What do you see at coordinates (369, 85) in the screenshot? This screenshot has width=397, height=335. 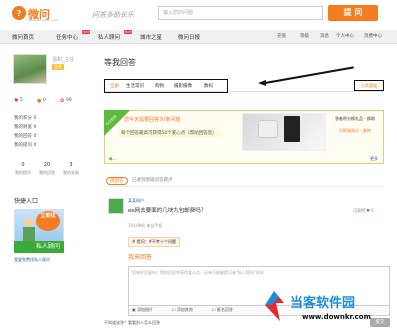 I see `category-manage-button: 分类管理` at bounding box center [369, 85].